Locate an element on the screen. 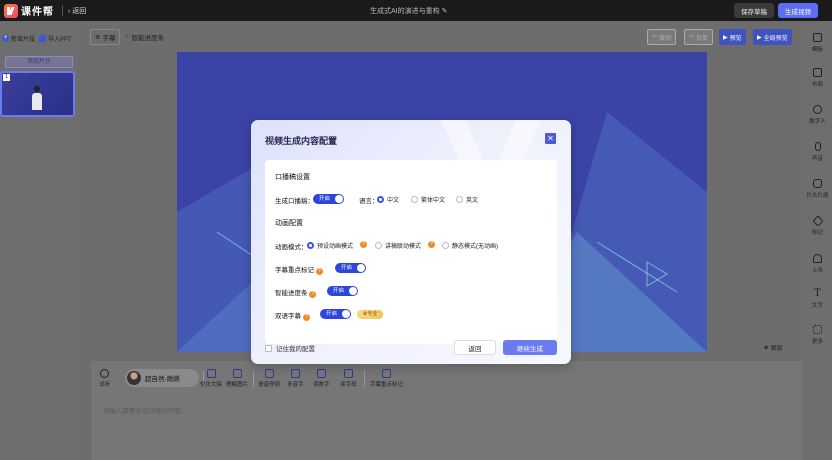 Image resolution: width=832 pixels, height=460 pixels. voice-pause-button: 语音停顿 is located at coordinates (269, 378).